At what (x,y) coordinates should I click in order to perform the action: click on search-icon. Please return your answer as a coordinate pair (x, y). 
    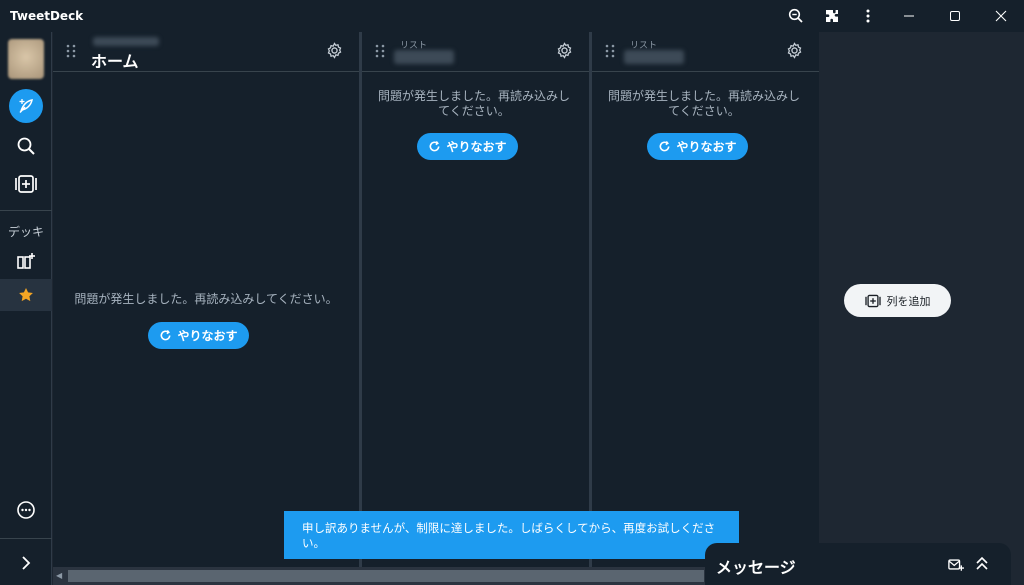
    Looking at the image, I should click on (26, 146).